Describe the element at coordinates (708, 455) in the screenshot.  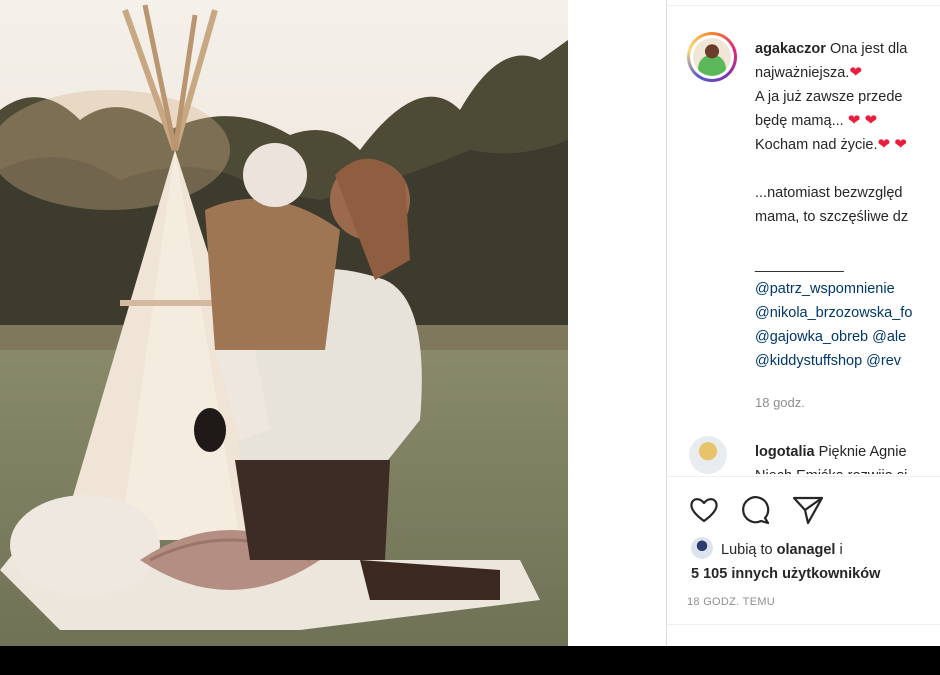
I see `commenter-avatar` at that location.